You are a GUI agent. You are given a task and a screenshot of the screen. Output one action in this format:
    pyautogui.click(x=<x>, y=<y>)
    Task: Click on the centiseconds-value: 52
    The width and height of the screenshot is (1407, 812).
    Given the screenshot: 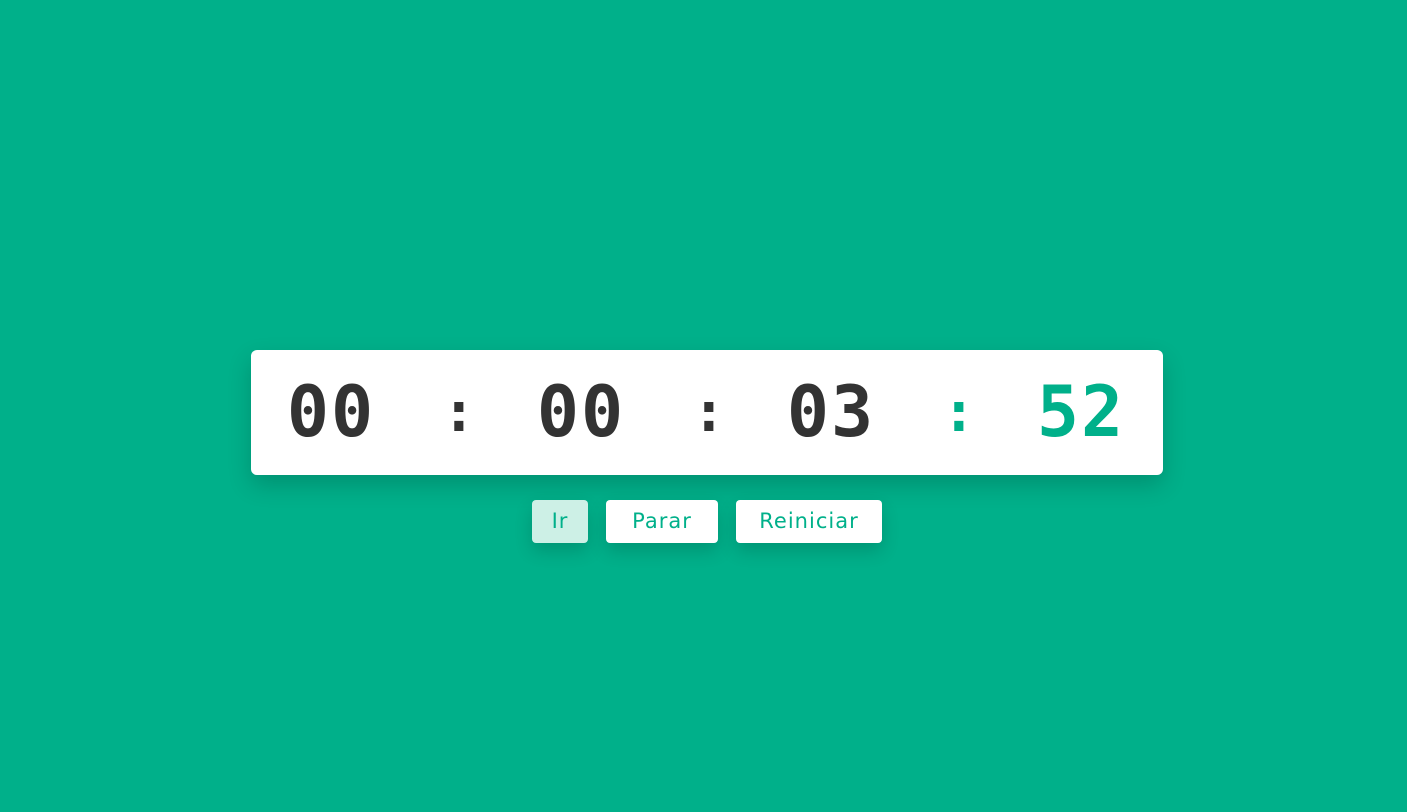 What is the action you would take?
    pyautogui.click(x=1081, y=412)
    